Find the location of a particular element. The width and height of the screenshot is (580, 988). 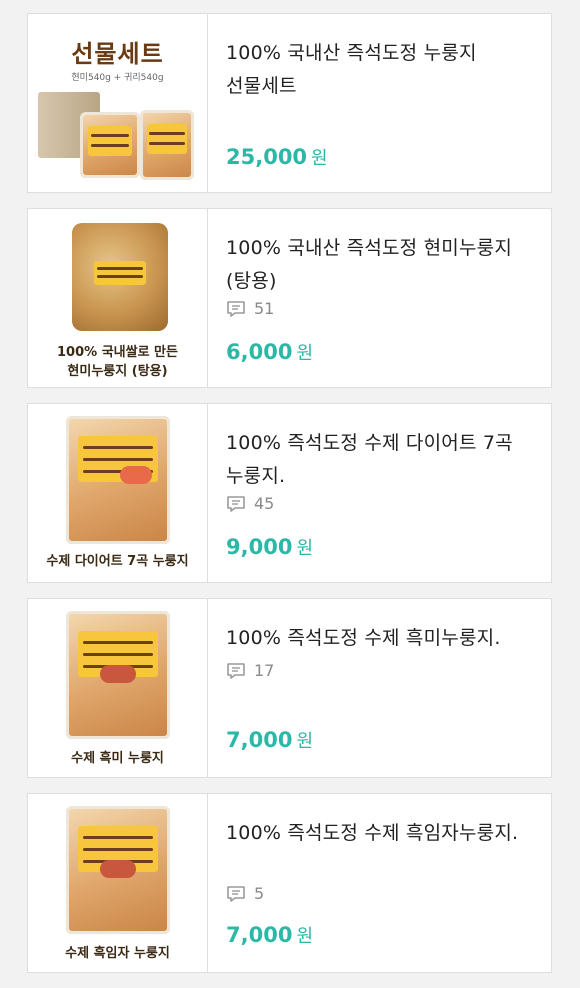

product-thumbnail: 수제 흑미 누룽지 is located at coordinates (118, 688).